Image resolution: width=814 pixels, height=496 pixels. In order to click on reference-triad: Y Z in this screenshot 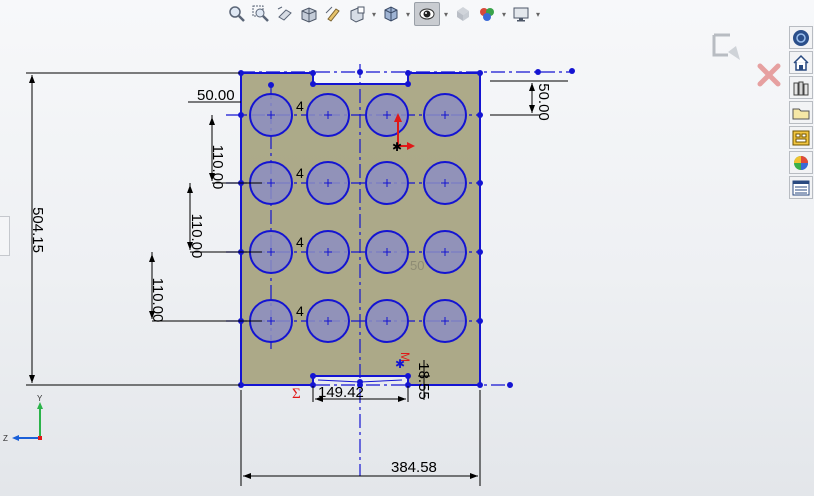, I will do `click(30, 418)`.